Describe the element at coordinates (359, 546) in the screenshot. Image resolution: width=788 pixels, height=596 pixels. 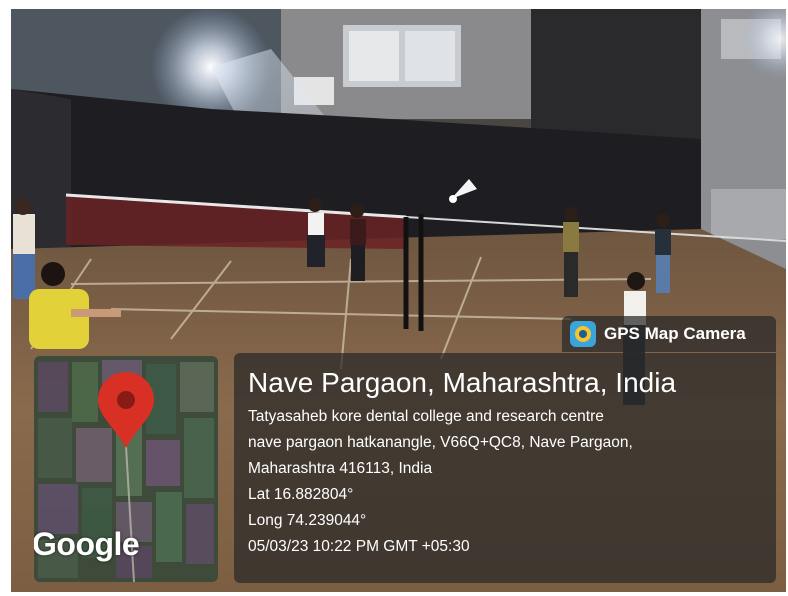
I see `datetime: 05/03/23 10:22 PM GMT +05:30` at that location.